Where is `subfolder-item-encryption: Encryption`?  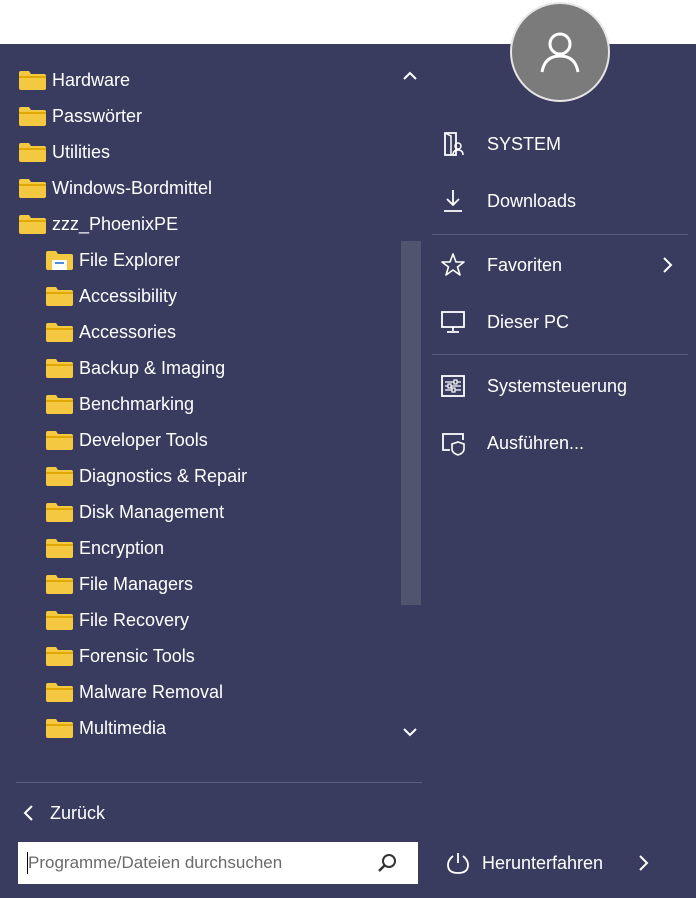 subfolder-item-encryption: Encryption is located at coordinates (105, 548).